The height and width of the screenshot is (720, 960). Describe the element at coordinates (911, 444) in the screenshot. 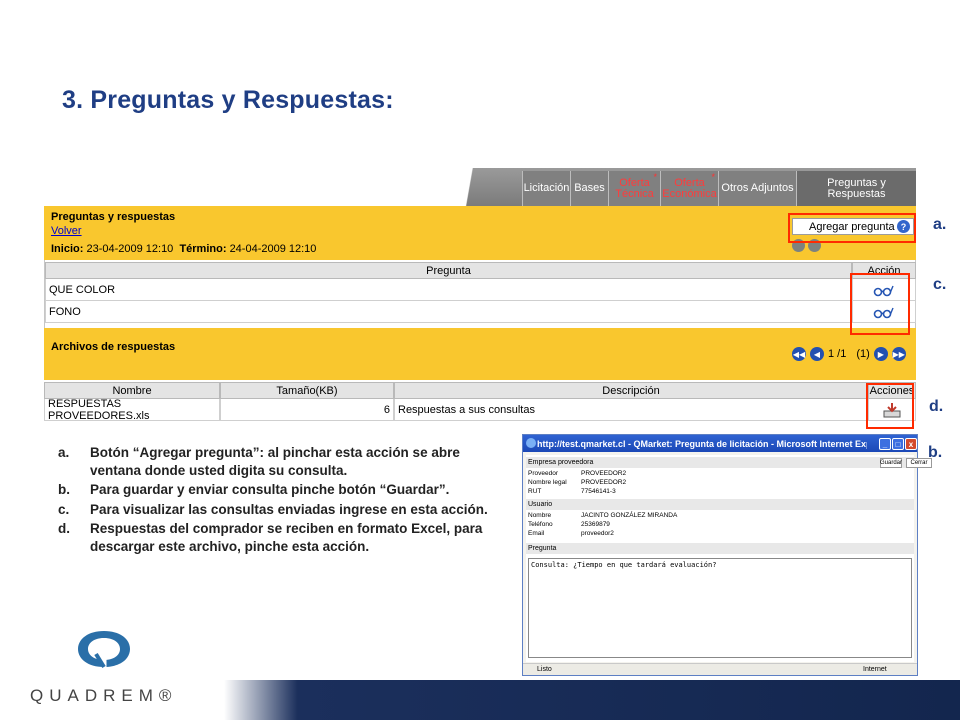

I see `close-icon: x` at that location.